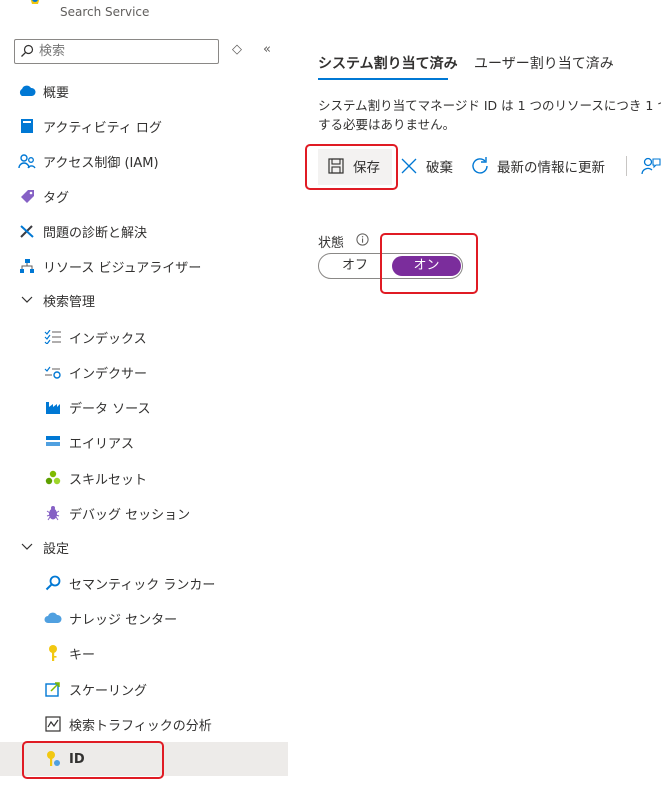 This screenshot has height=789, width=661. What do you see at coordinates (27, 161) in the screenshot?
I see `people-icon` at bounding box center [27, 161].